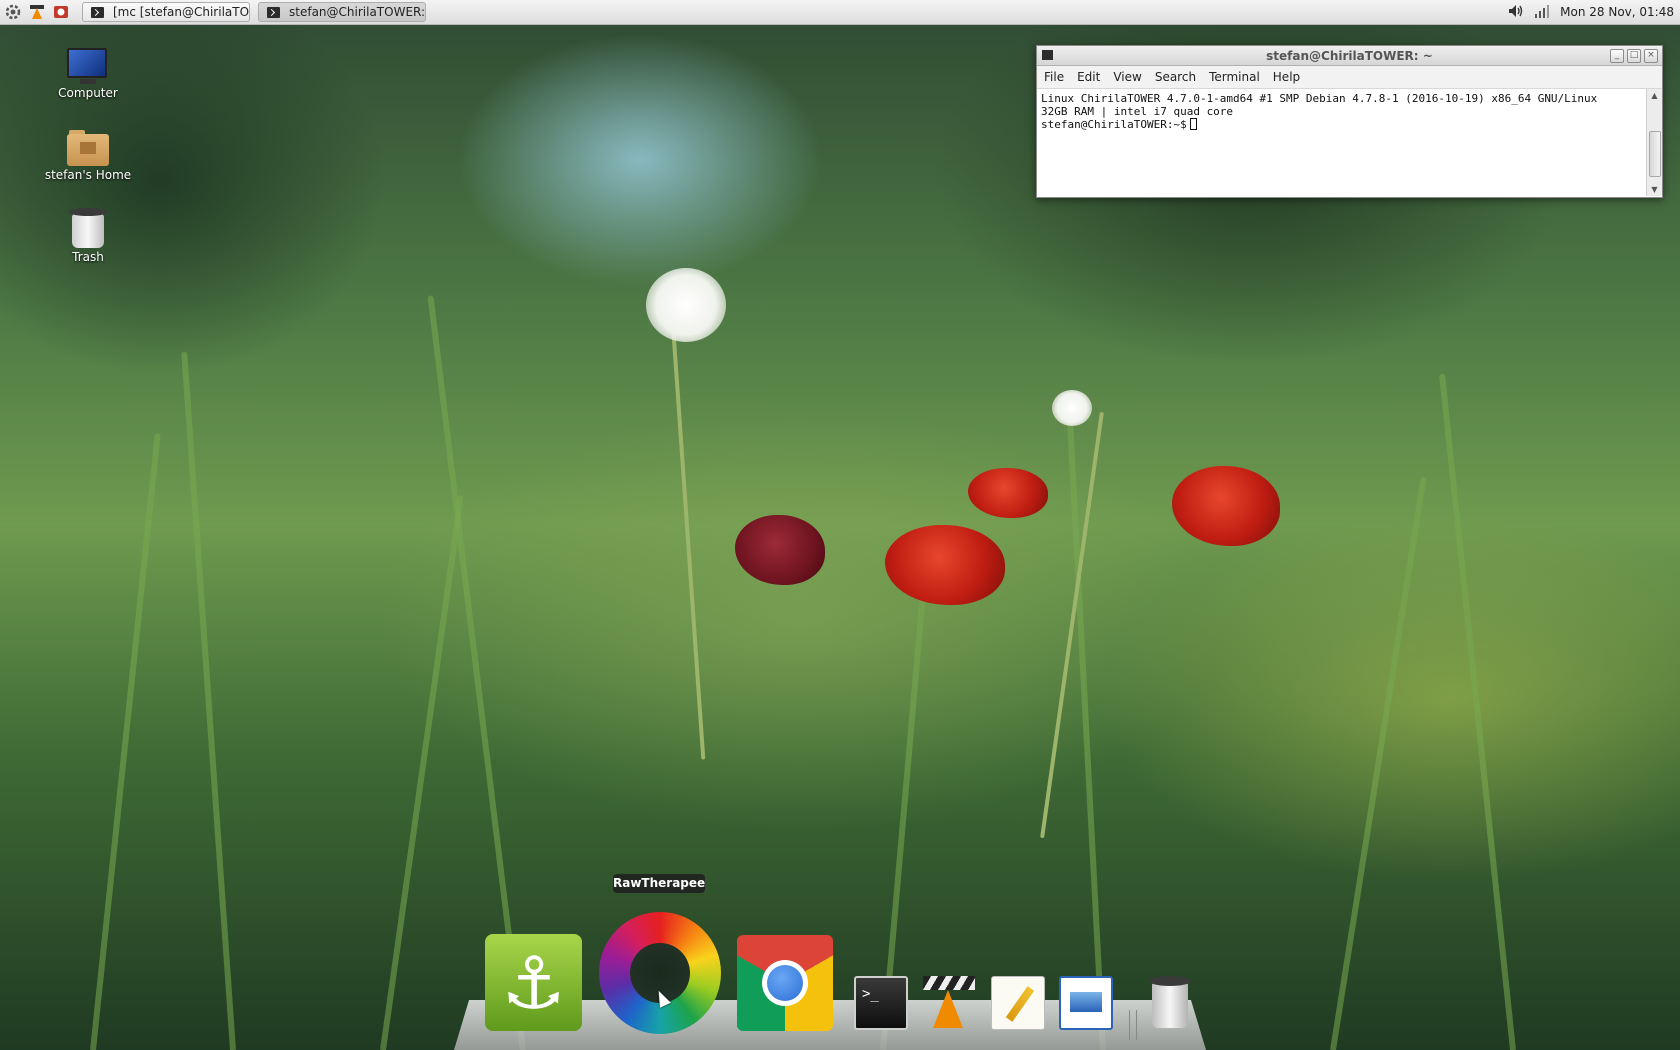 The width and height of the screenshot is (1680, 1050). What do you see at coordinates (1654, 95) in the screenshot?
I see `scroll-up-arrow-icon: ▲` at bounding box center [1654, 95].